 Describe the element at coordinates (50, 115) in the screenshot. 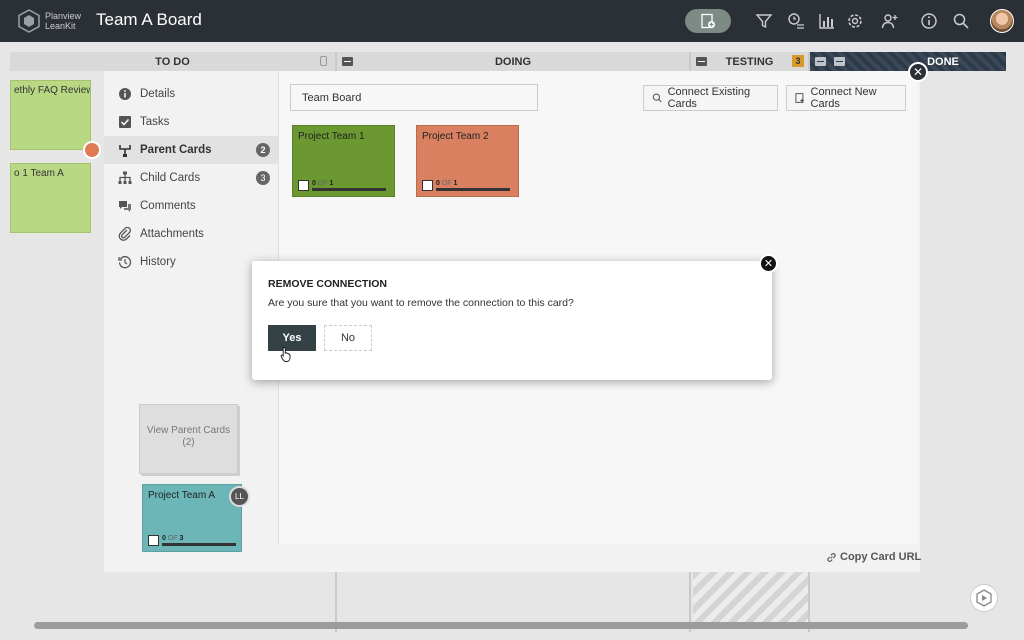

I see `board-card: ethly FAQ Review` at that location.